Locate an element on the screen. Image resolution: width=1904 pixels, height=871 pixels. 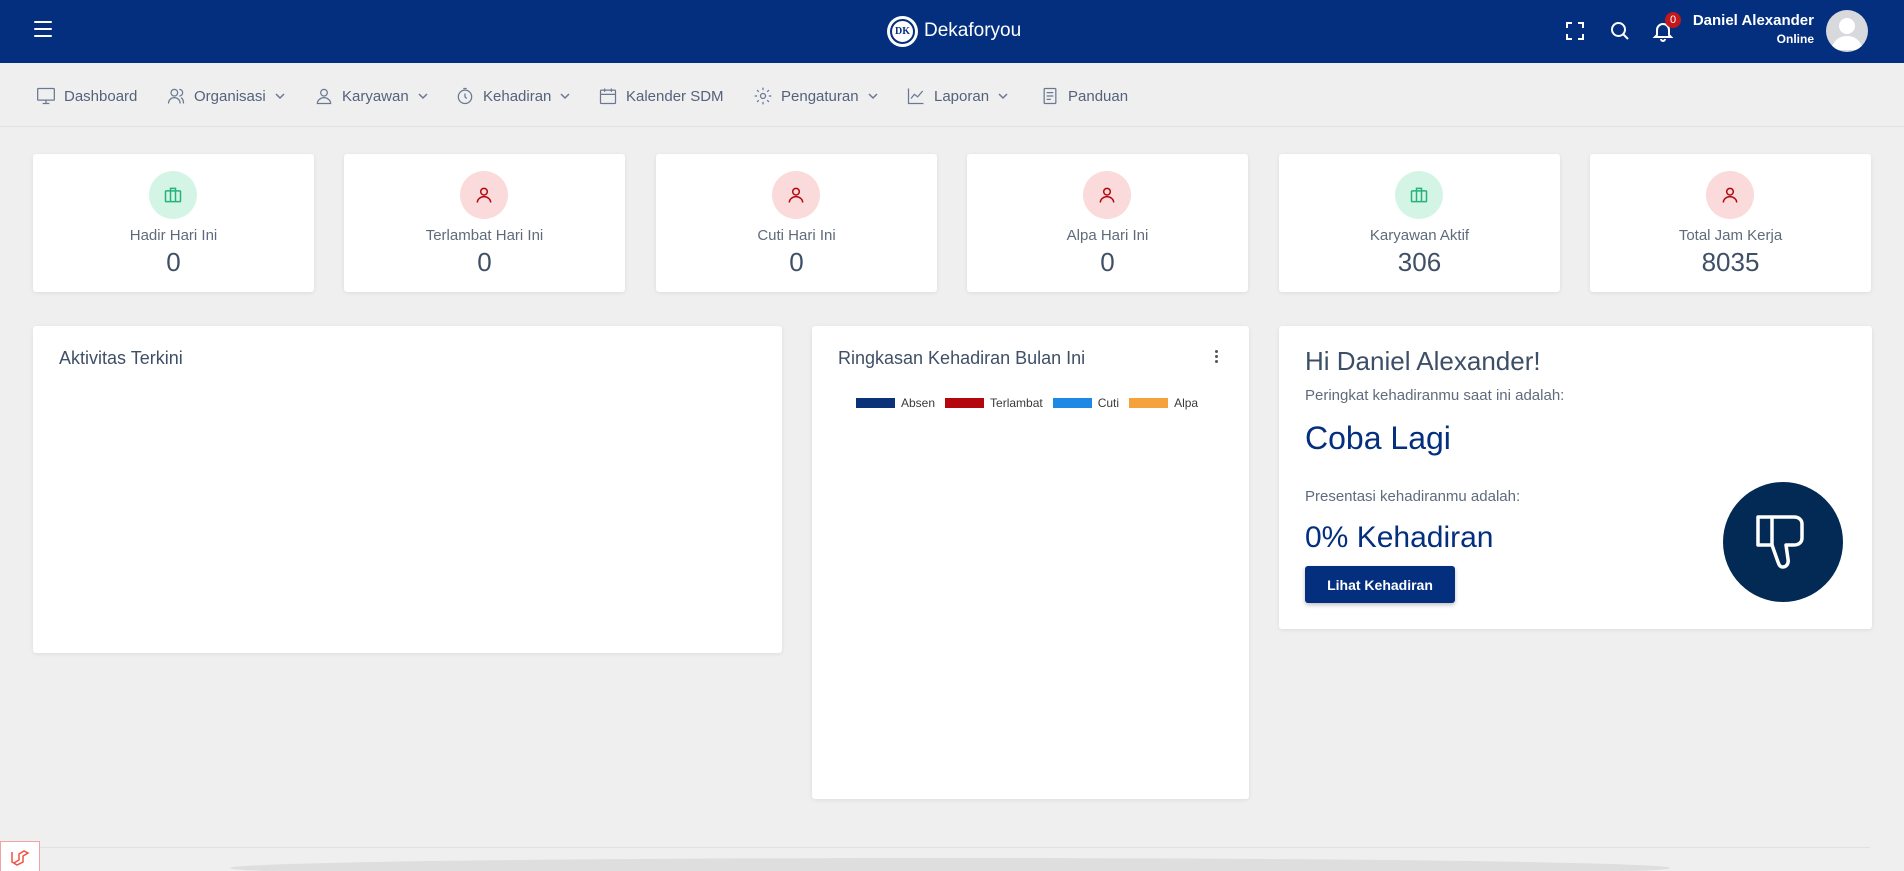
stat-value: 306 is located at coordinates (1419, 262).